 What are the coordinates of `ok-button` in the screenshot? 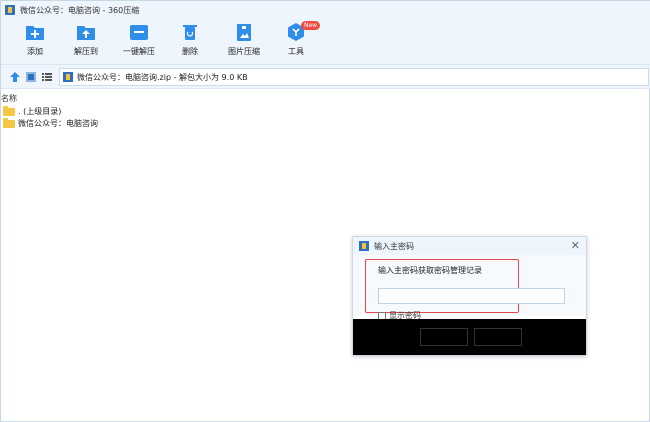 It's located at (444, 337).